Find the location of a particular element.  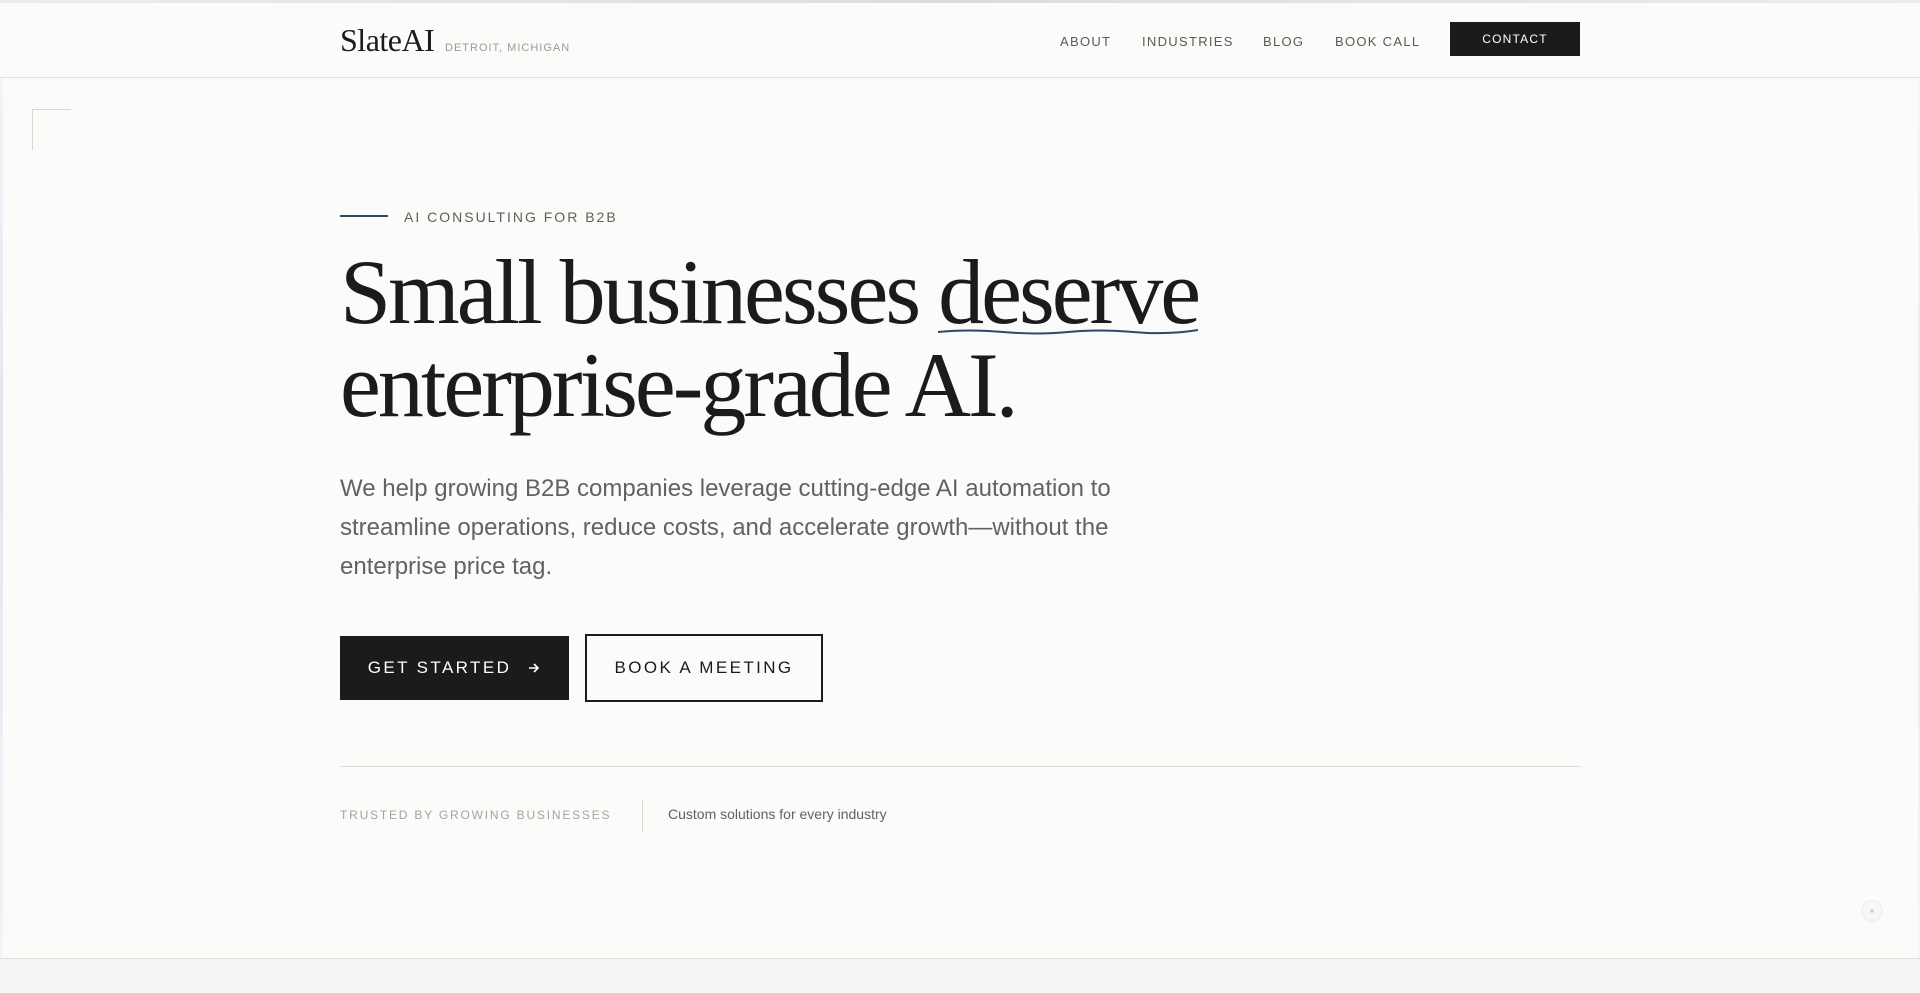

headline-line-1-text: Small businesses is located at coordinates (639, 292).